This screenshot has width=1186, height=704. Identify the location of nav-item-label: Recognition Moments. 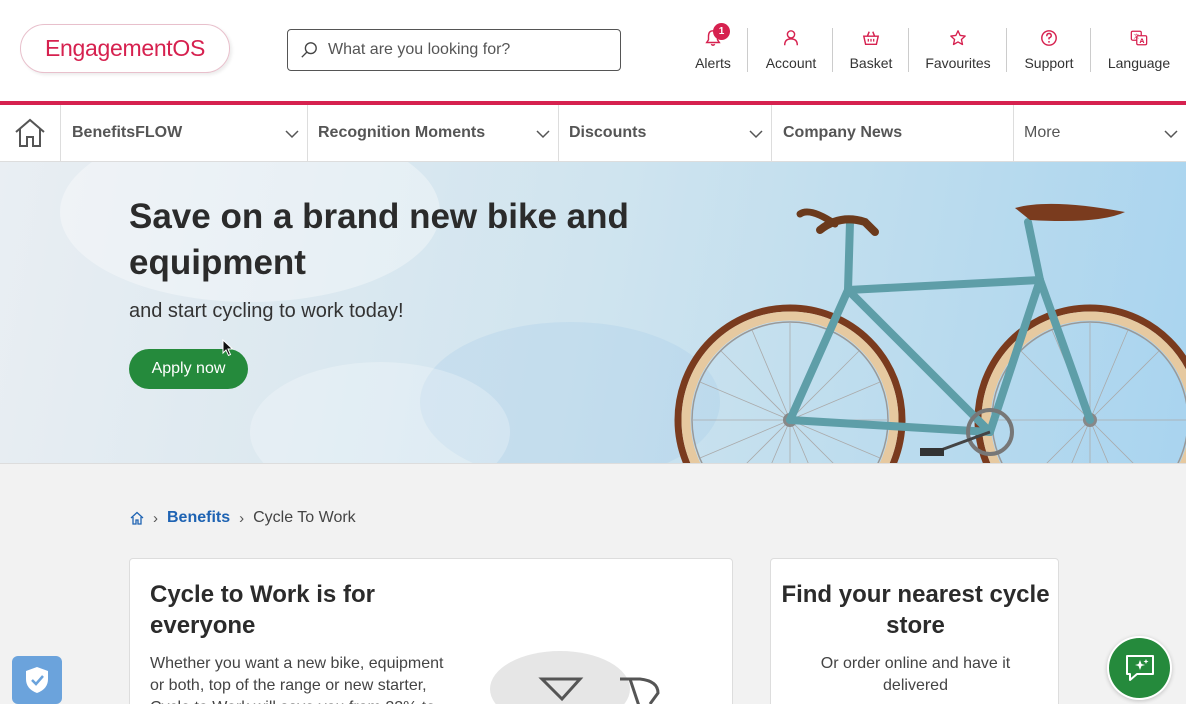
(402, 132).